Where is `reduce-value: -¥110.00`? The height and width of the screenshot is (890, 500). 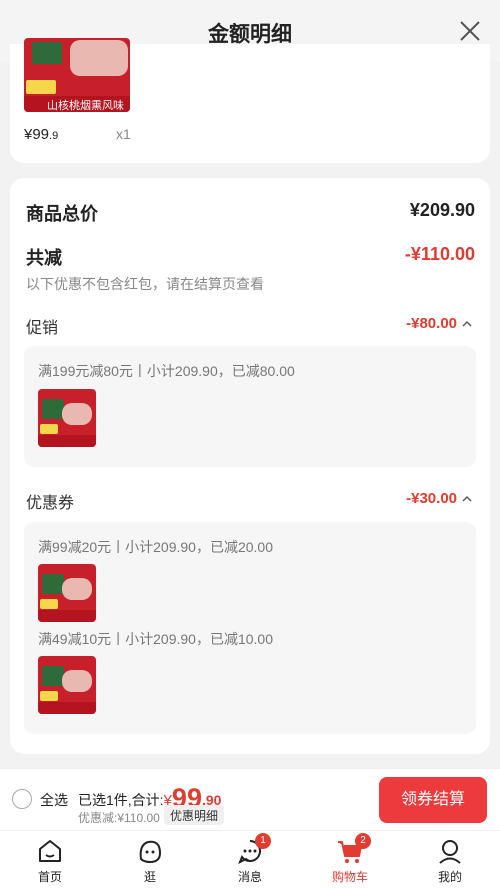
reduce-value: -¥110.00 is located at coordinates (439, 254).